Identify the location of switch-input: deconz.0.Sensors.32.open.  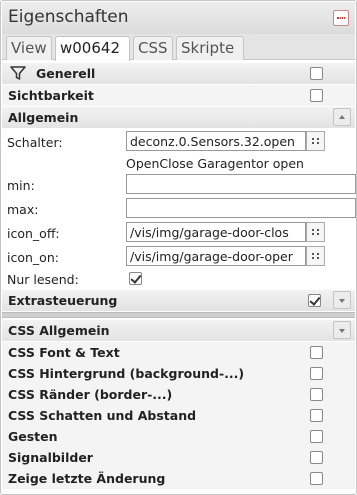
(216, 141).